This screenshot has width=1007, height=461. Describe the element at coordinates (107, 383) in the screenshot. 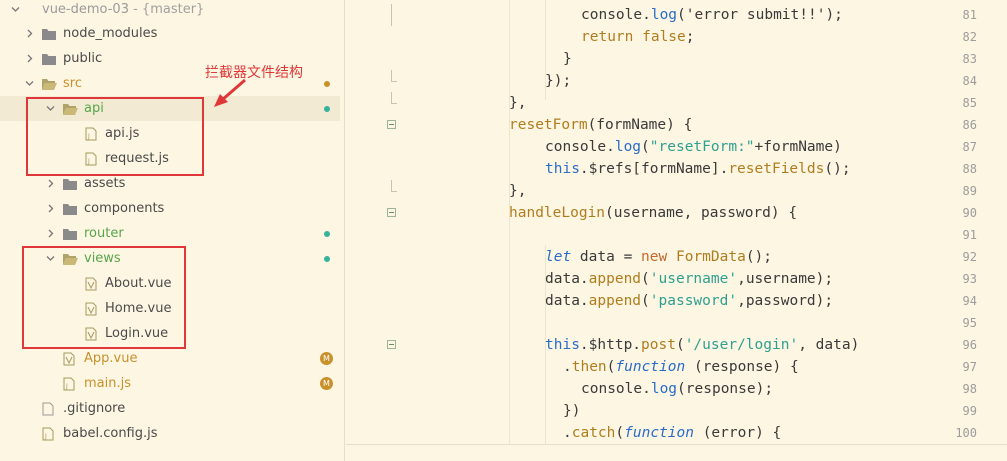

I see `tree-item-label: main.js` at that location.